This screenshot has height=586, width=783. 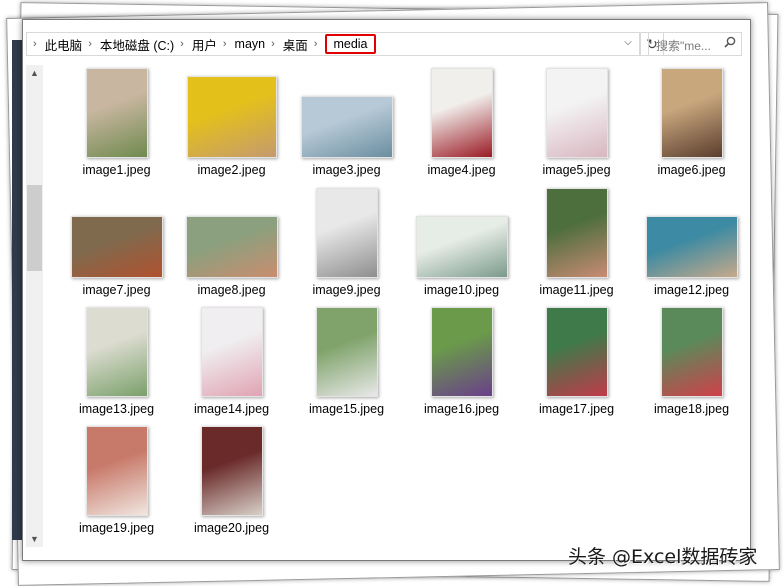 I want to click on file-name: image8.jpeg, so click(x=231, y=290).